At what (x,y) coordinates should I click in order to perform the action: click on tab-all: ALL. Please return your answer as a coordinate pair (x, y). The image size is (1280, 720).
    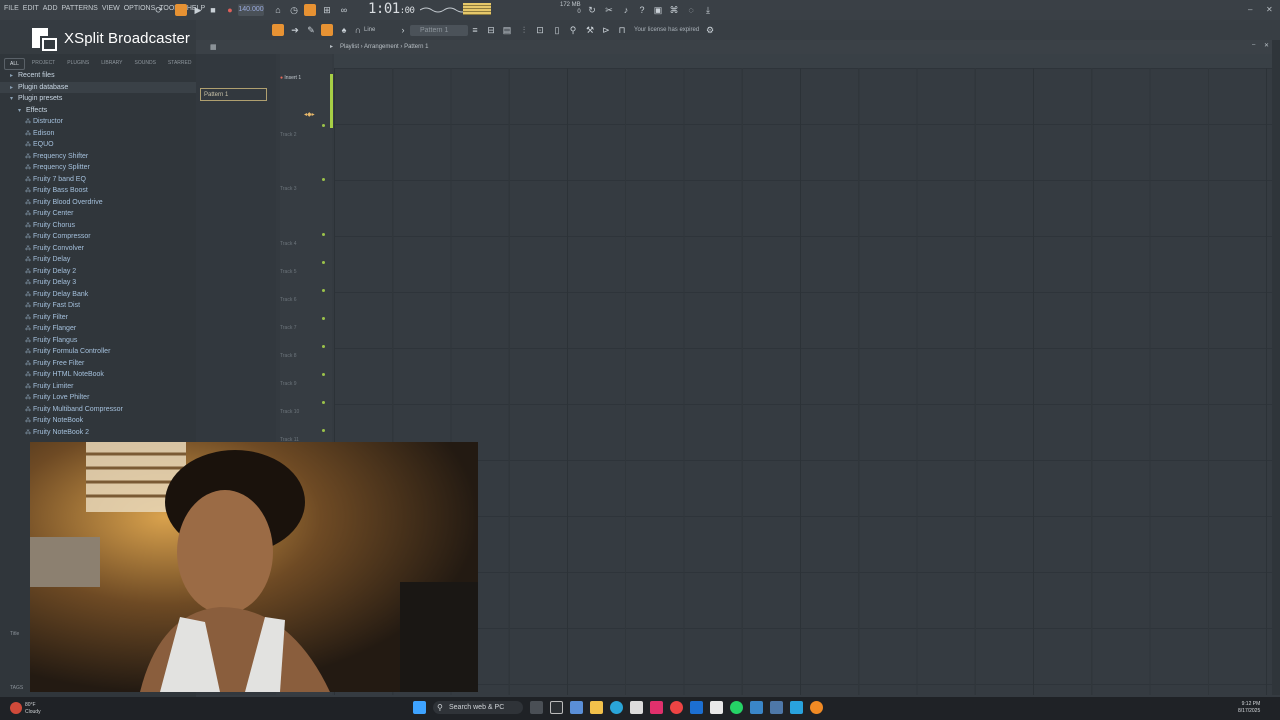
    Looking at the image, I should click on (14, 64).